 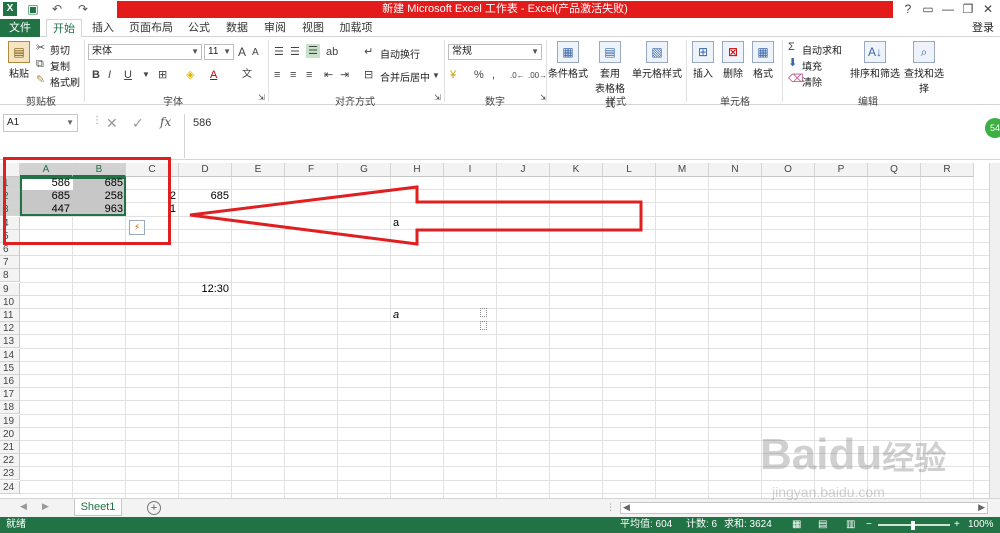 I want to click on insert-cells-button: ⊞ 插入, so click(x=703, y=60).